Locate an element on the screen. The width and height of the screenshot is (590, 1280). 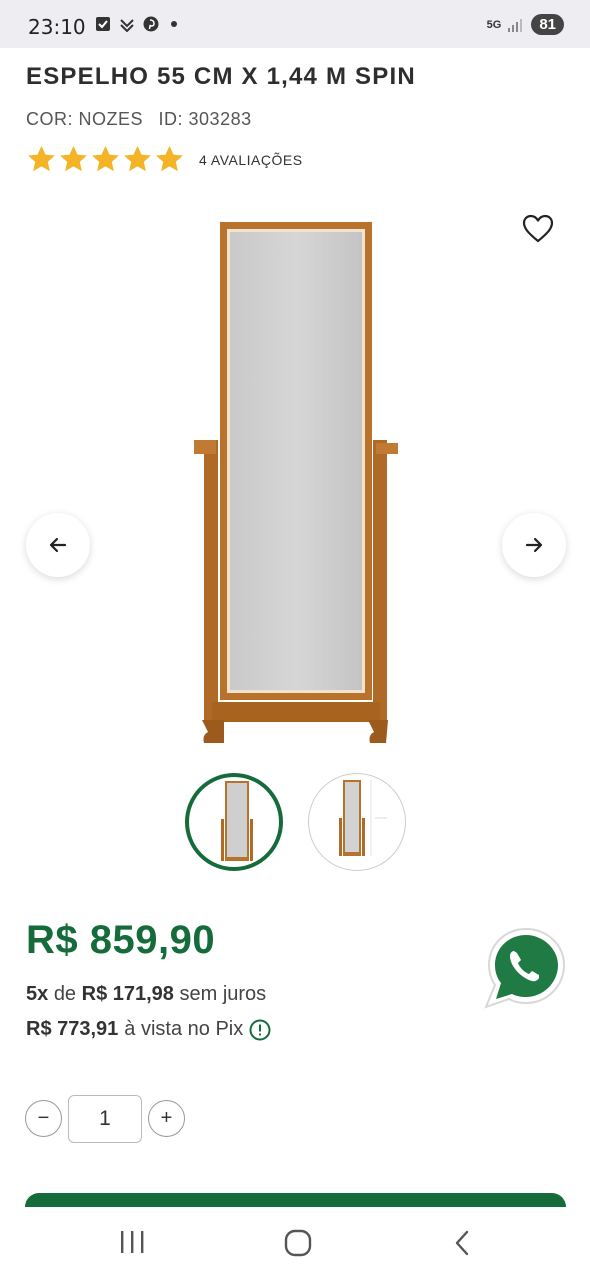
product-price: R$ 859,90 is located at coordinates (121, 940).